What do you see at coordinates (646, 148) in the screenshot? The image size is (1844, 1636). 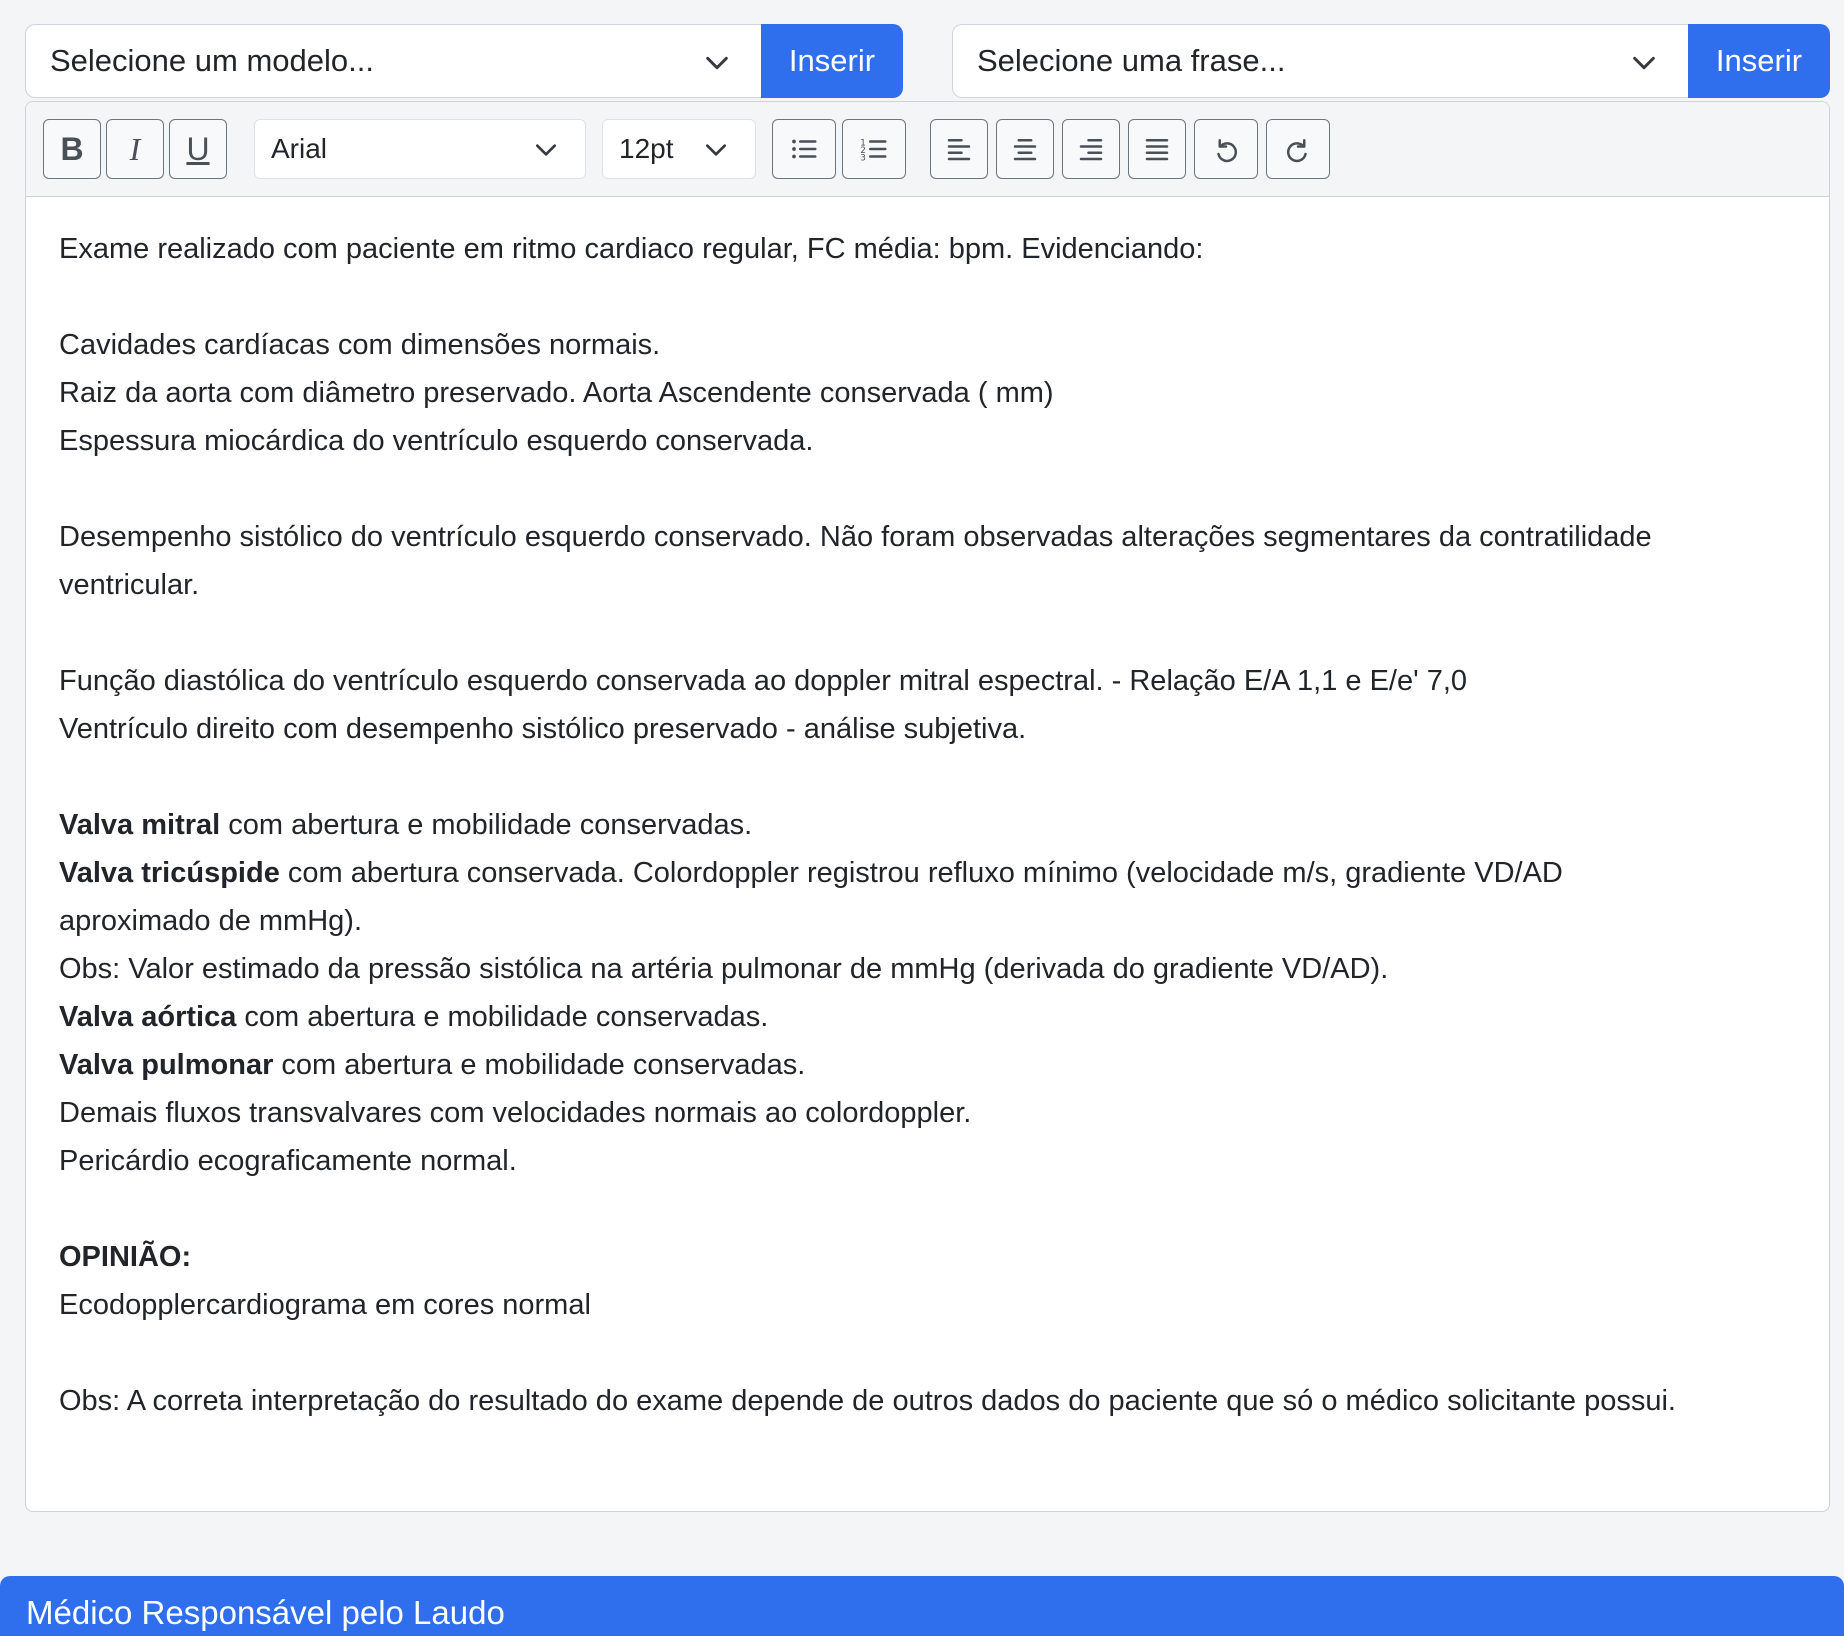 I see `font-size-value: 12pt` at bounding box center [646, 148].